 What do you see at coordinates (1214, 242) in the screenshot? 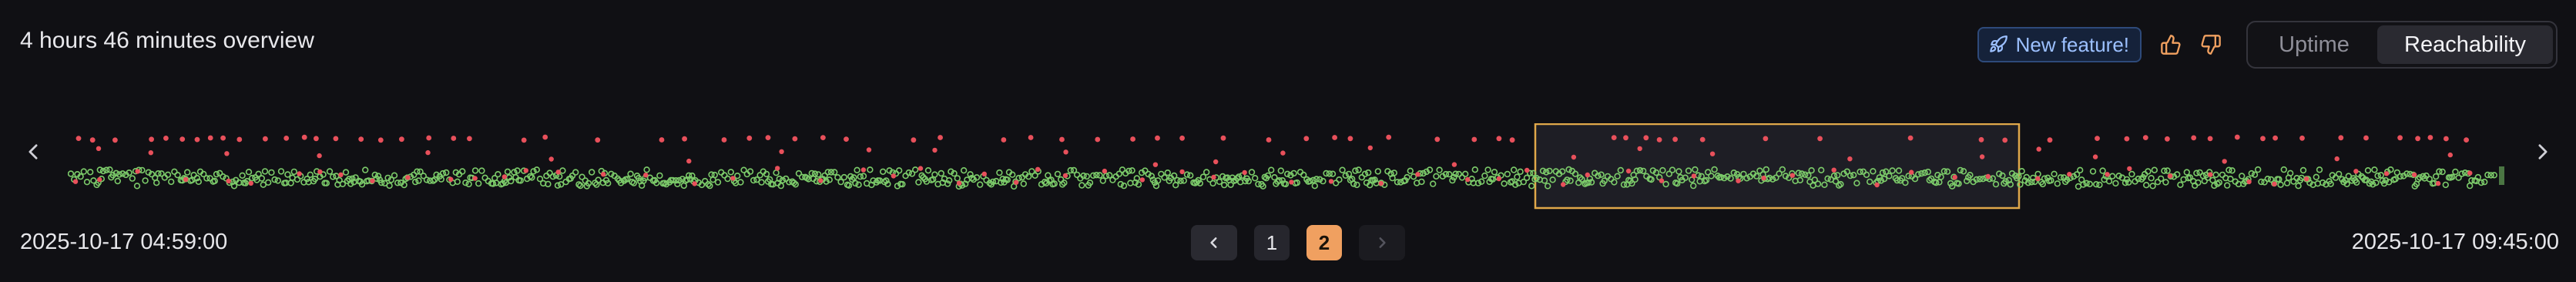
I see `prev-page-button` at bounding box center [1214, 242].